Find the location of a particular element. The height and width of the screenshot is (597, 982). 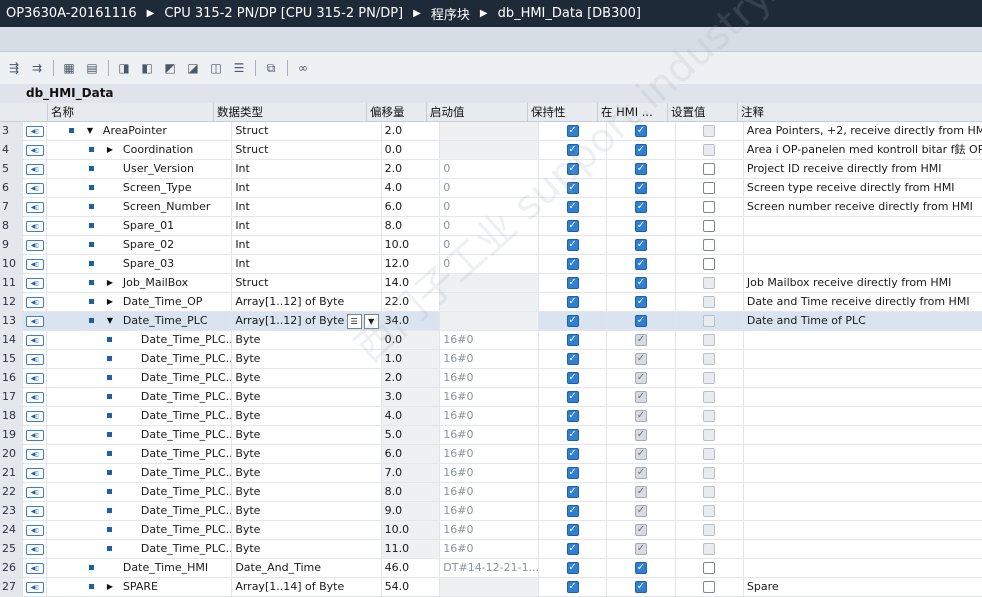

breadcrumb-cpu: CPU 315-2 PN/DP [CPU 315-2 PN/DP] is located at coordinates (283, 13).